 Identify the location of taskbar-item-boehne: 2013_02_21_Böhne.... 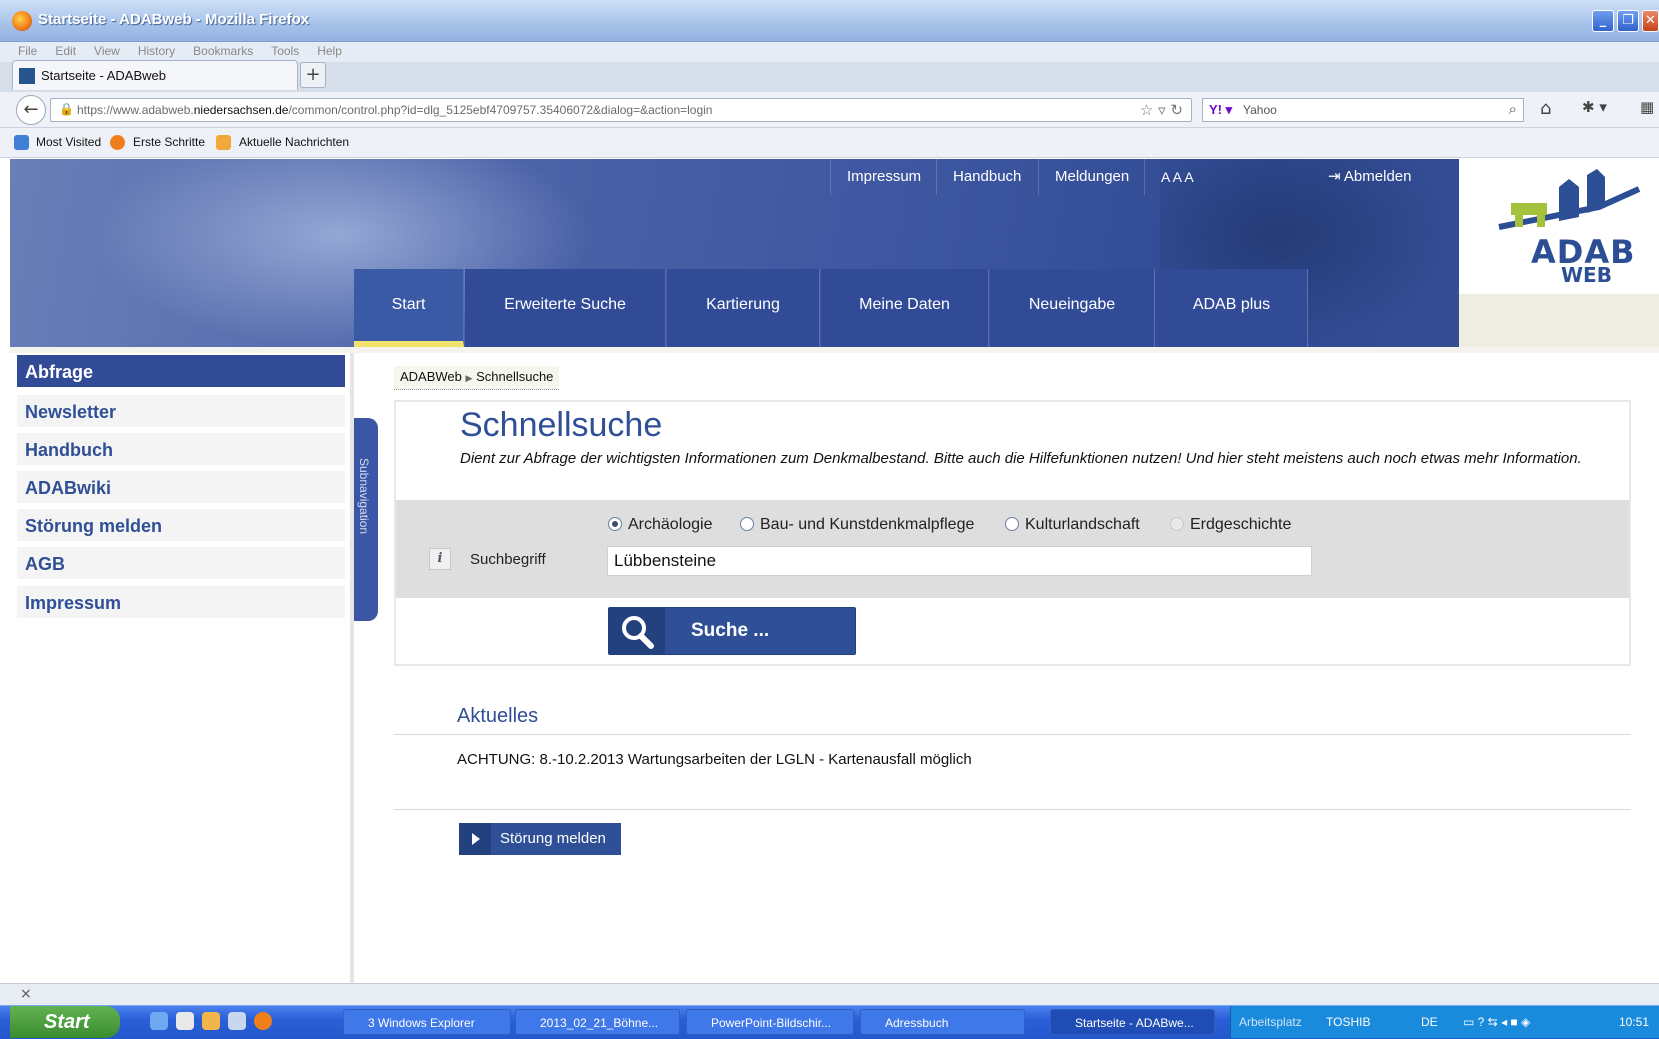
(597, 1022).